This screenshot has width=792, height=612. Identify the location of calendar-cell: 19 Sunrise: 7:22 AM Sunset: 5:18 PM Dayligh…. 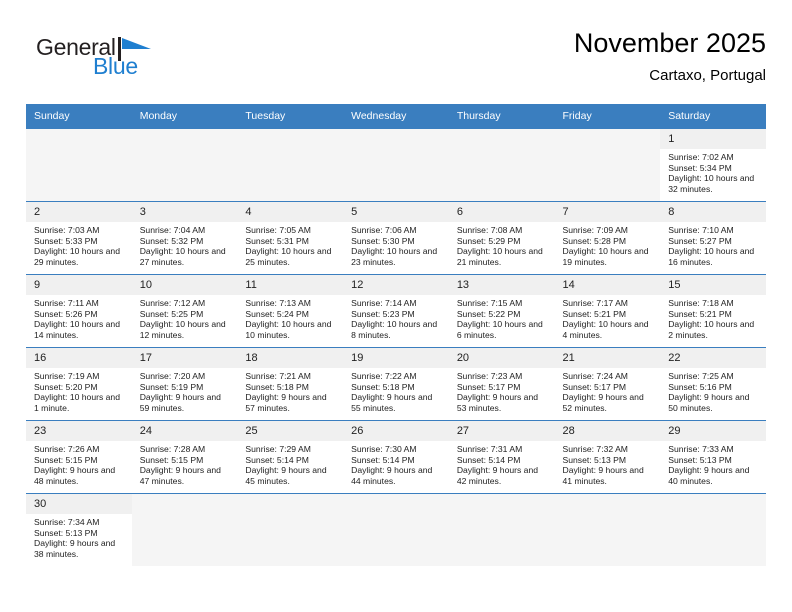
(396, 384).